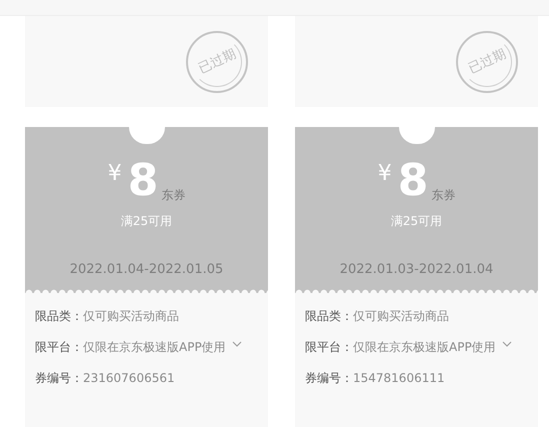  What do you see at coordinates (417, 270) in the screenshot?
I see `validity-dates: 2022.01.03-2022.01.04` at bounding box center [417, 270].